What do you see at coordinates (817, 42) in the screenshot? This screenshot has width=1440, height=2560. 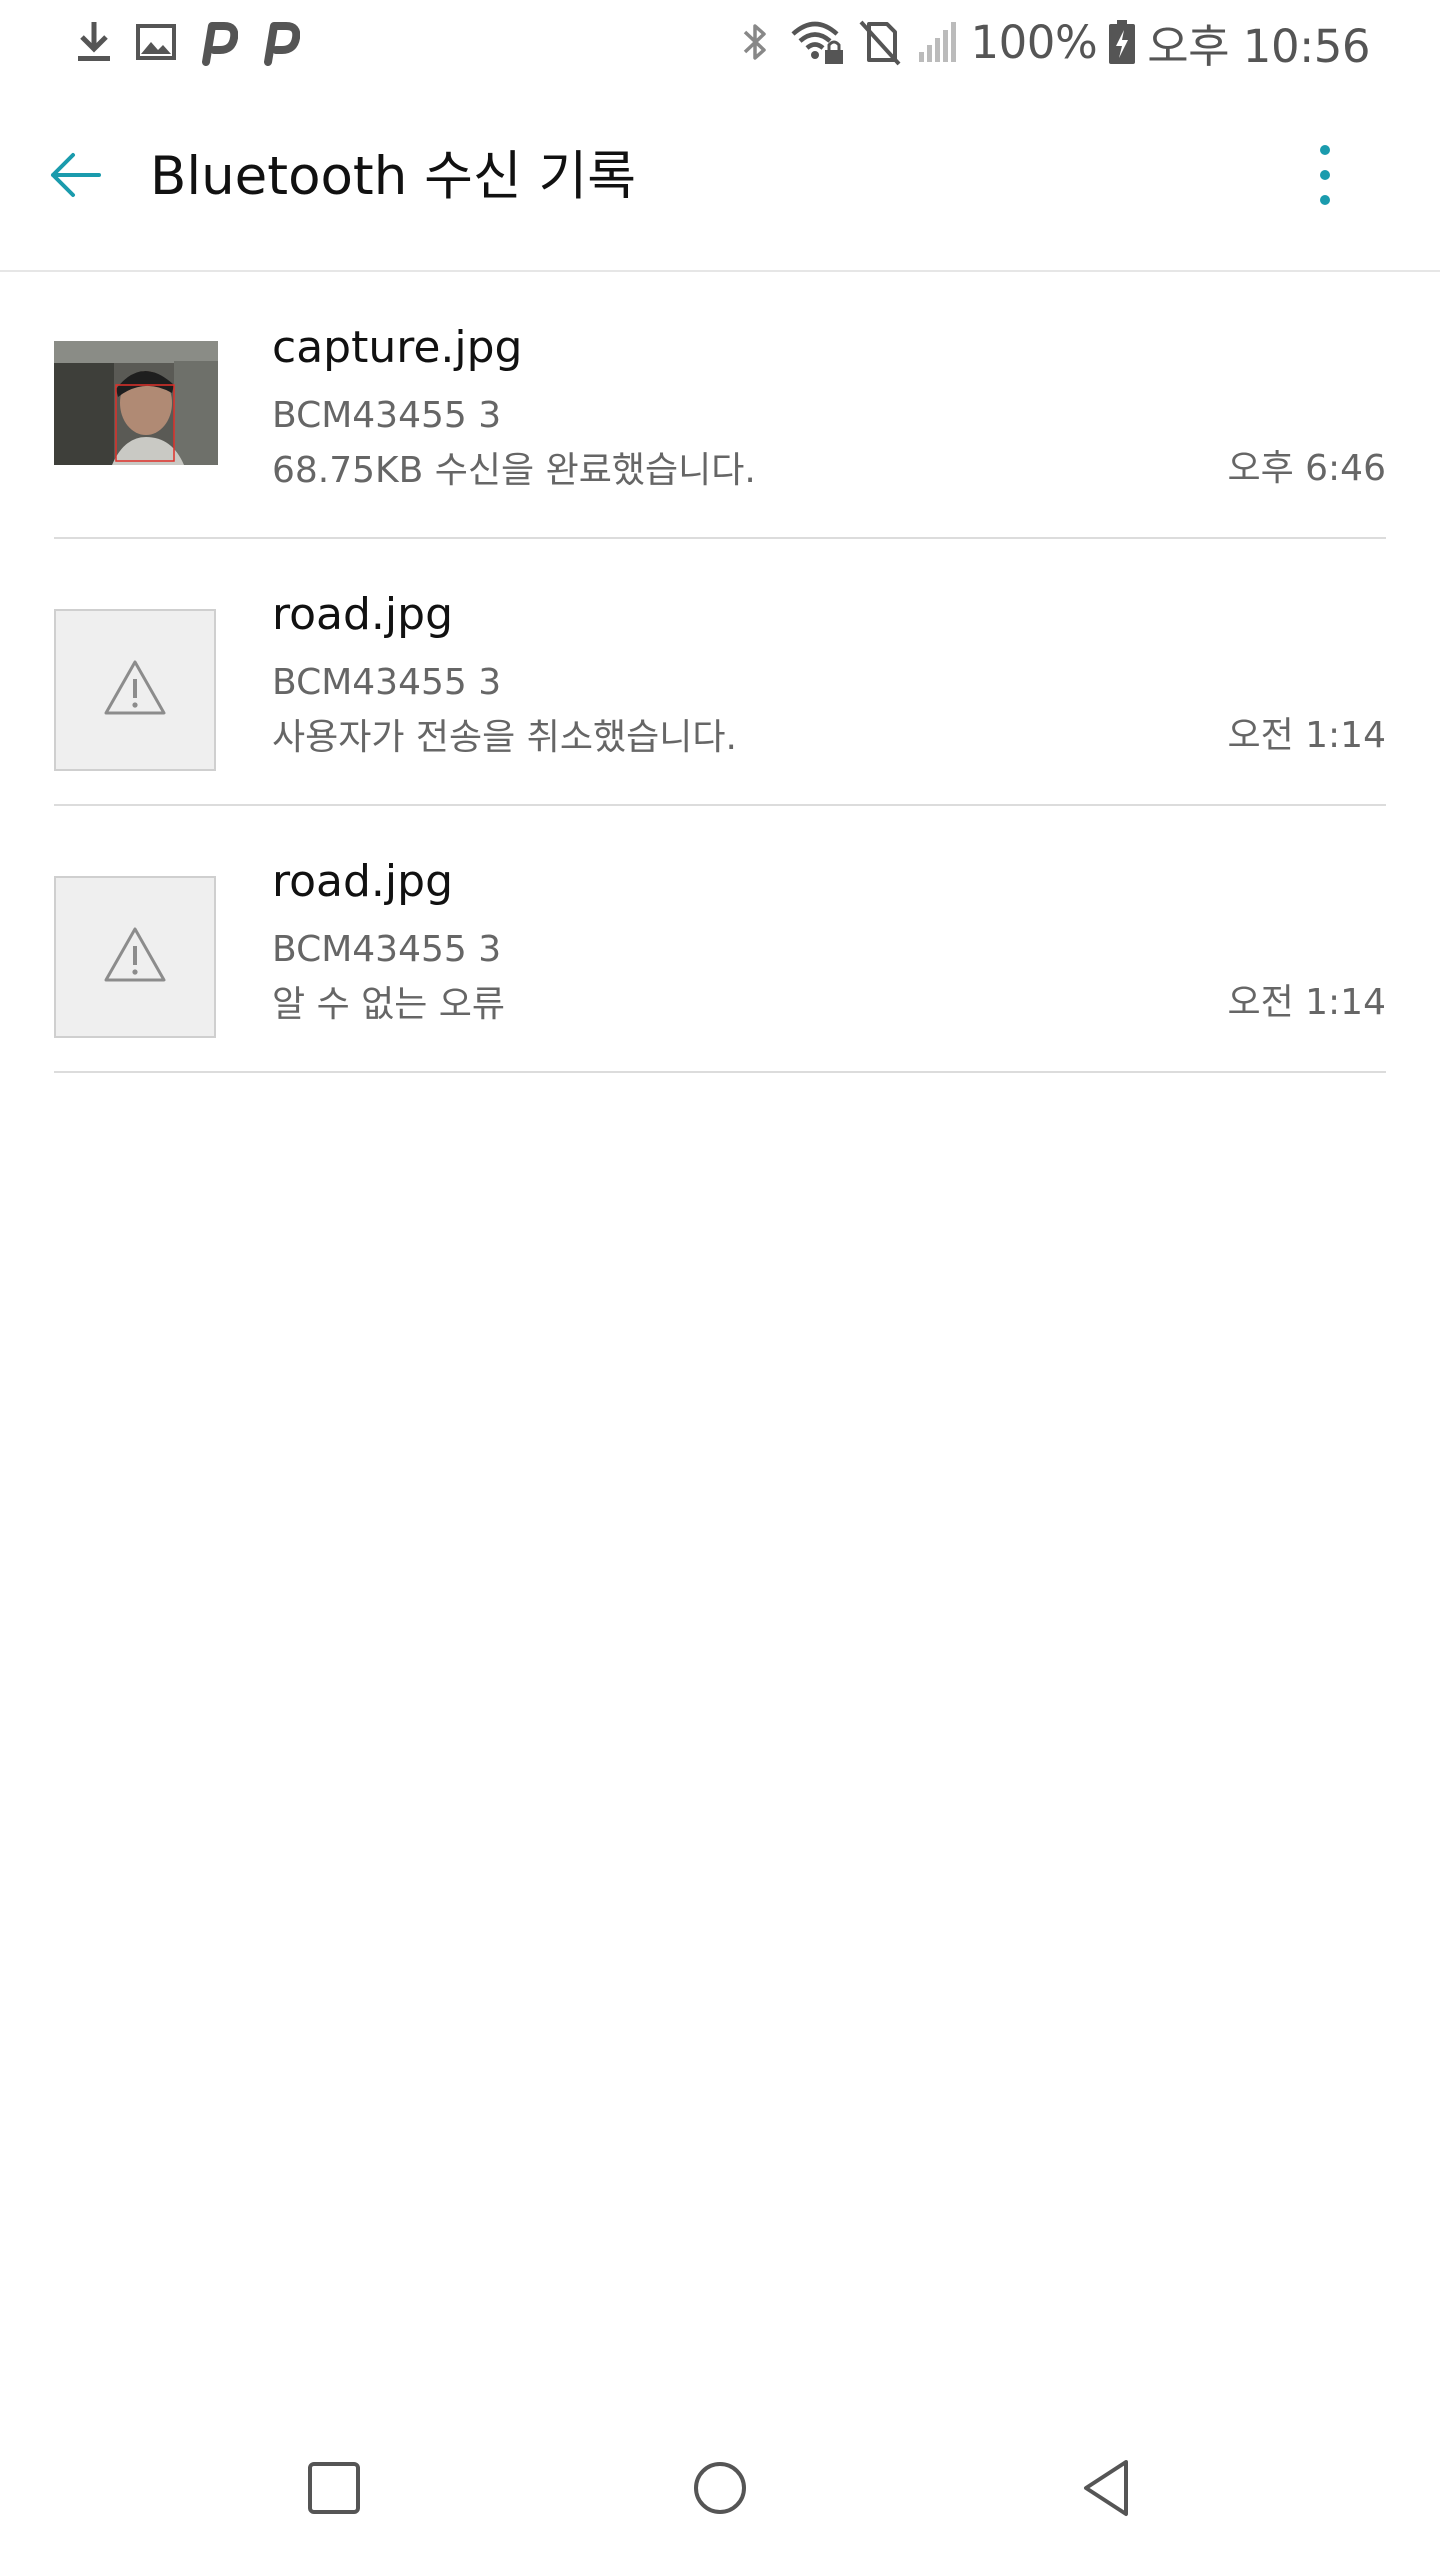 I see `wifi-lock-icon` at bounding box center [817, 42].